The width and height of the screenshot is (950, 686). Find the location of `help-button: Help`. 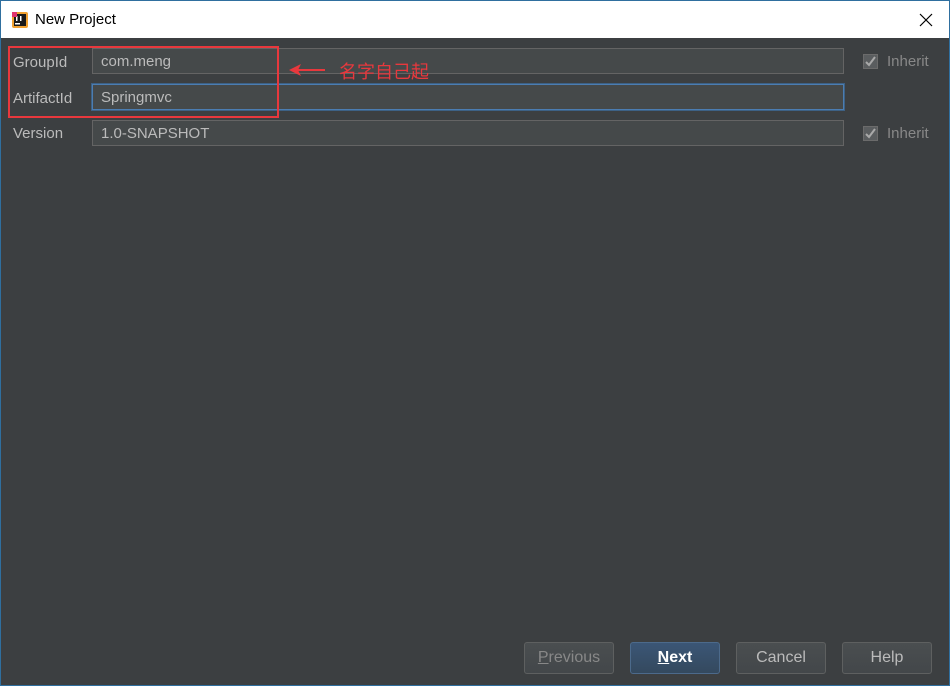

help-button: Help is located at coordinates (887, 658).